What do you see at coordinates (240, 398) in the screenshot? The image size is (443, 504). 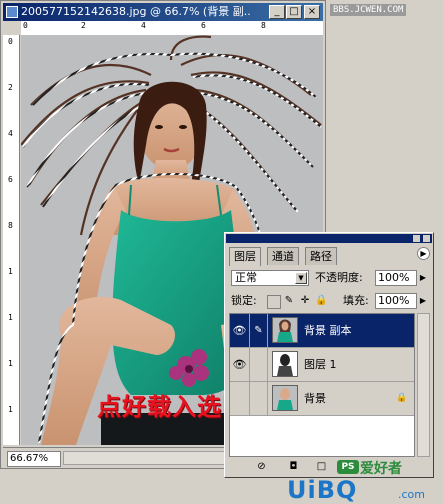 I see `eye-slot` at bounding box center [240, 398].